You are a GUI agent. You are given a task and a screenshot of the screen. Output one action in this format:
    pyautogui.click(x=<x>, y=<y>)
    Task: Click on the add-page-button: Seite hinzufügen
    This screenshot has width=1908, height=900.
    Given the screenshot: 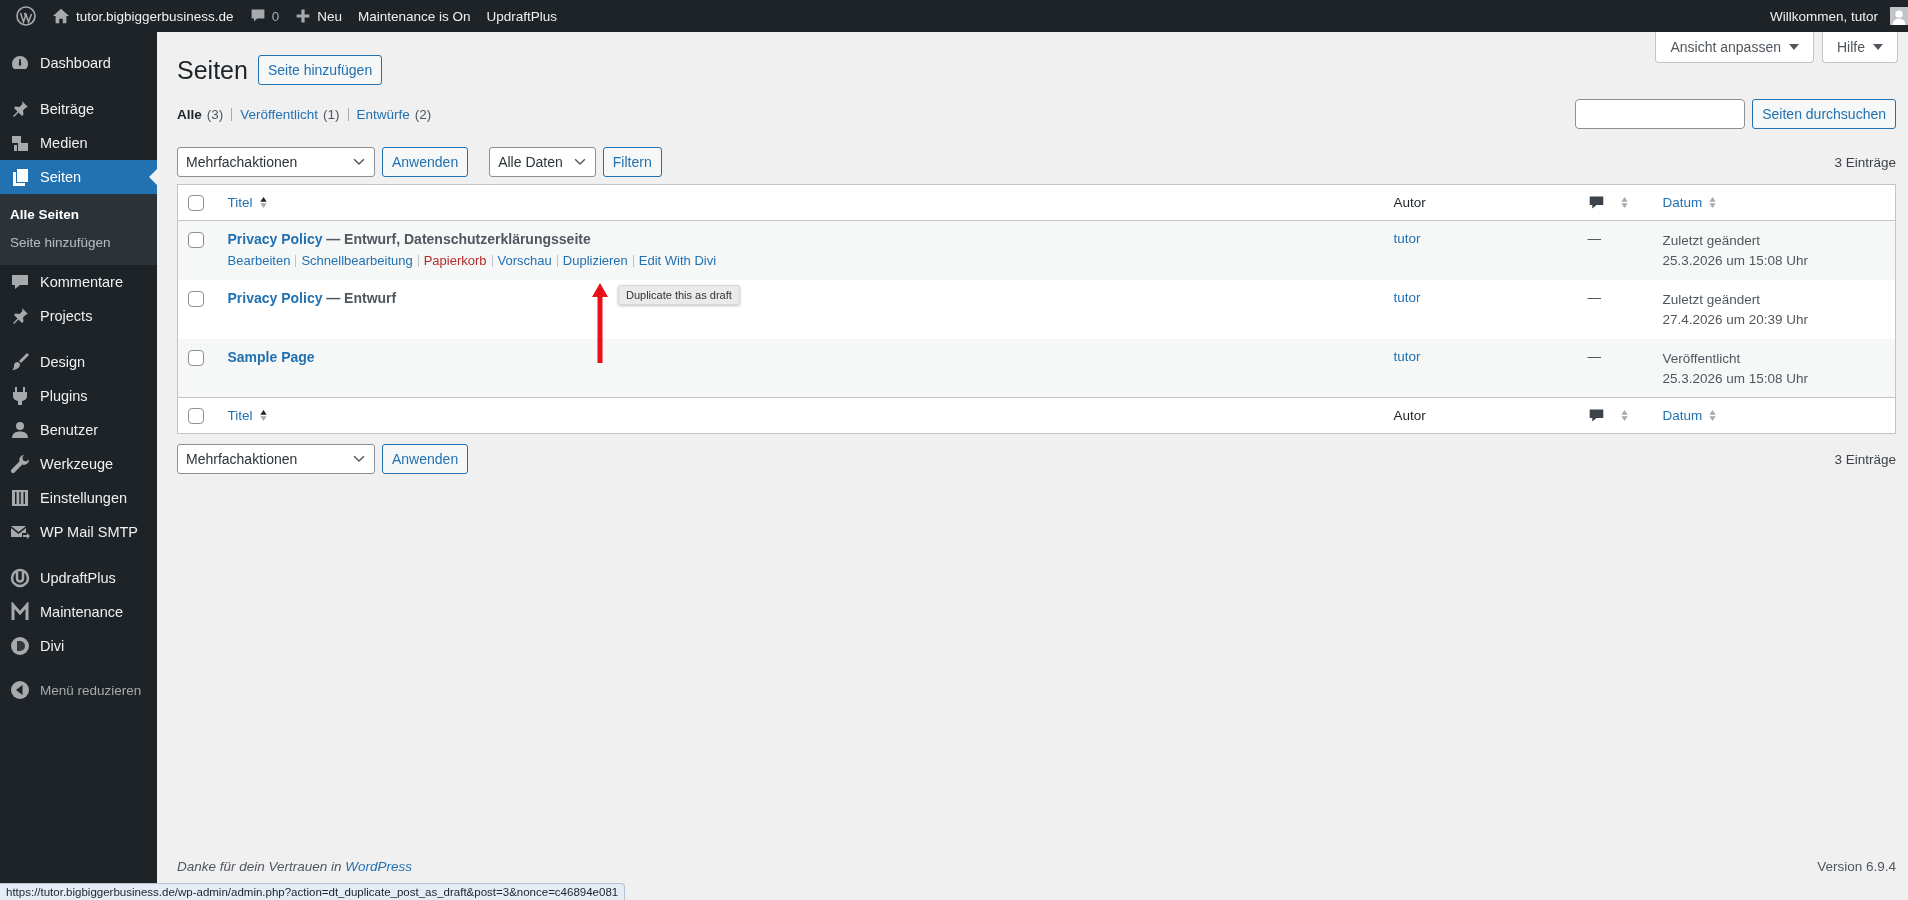 What is the action you would take?
    pyautogui.click(x=320, y=70)
    